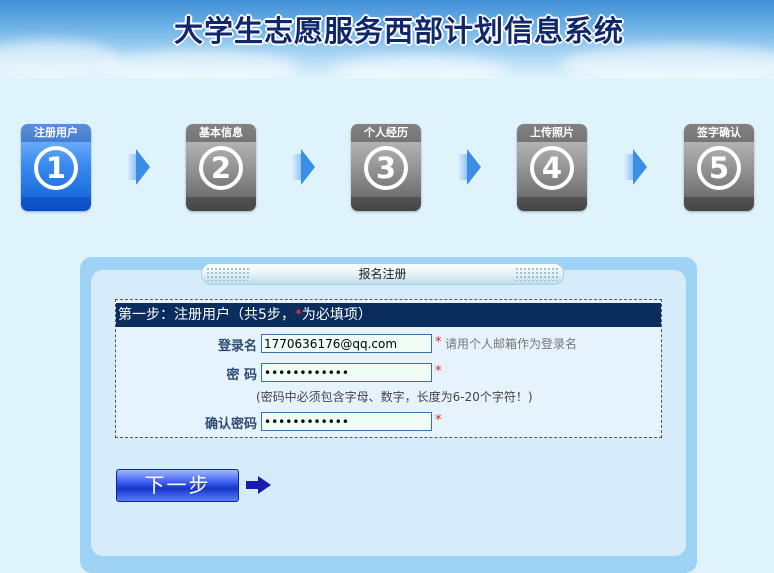 The width and height of the screenshot is (774, 573). I want to click on confirm-password-label: 确认密码, so click(230, 424).